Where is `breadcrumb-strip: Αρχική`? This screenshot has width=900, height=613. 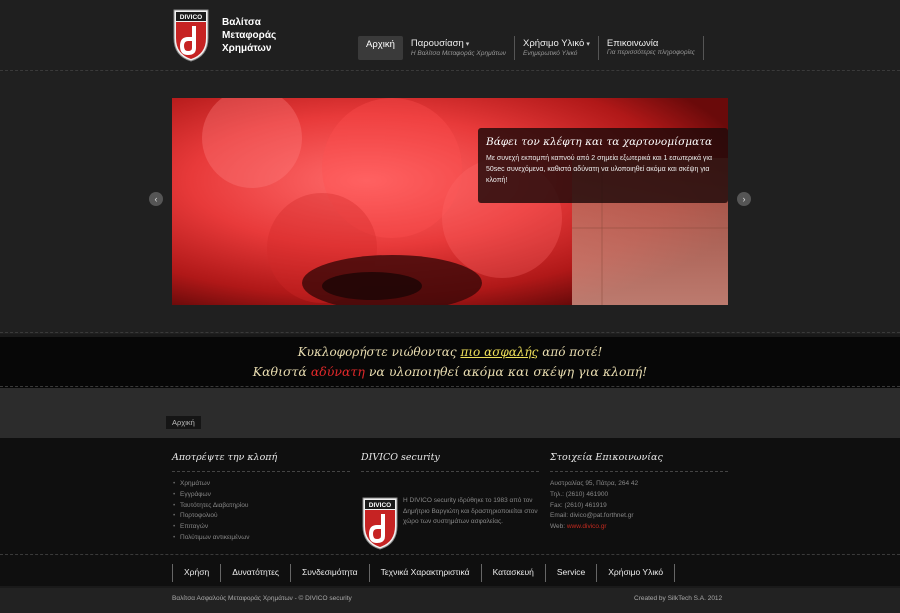
breadcrumb-strip: Αρχική is located at coordinates (450, 413).